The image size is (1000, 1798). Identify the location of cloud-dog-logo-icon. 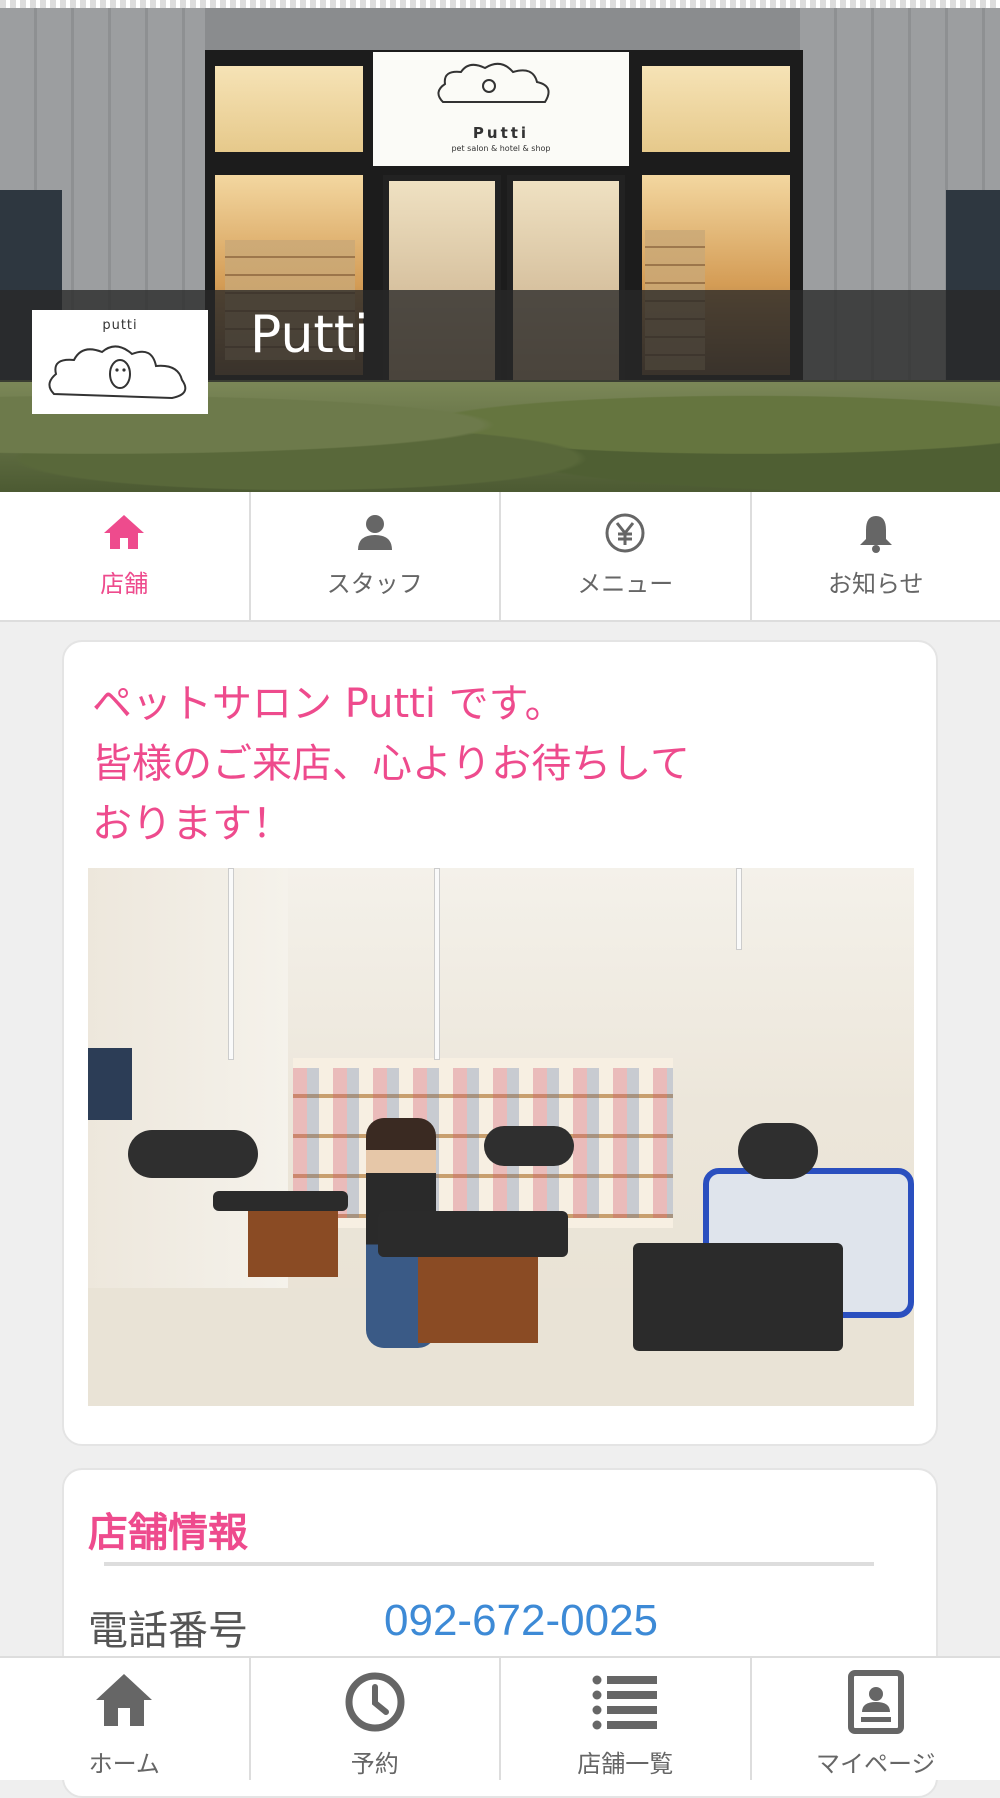
(120, 362).